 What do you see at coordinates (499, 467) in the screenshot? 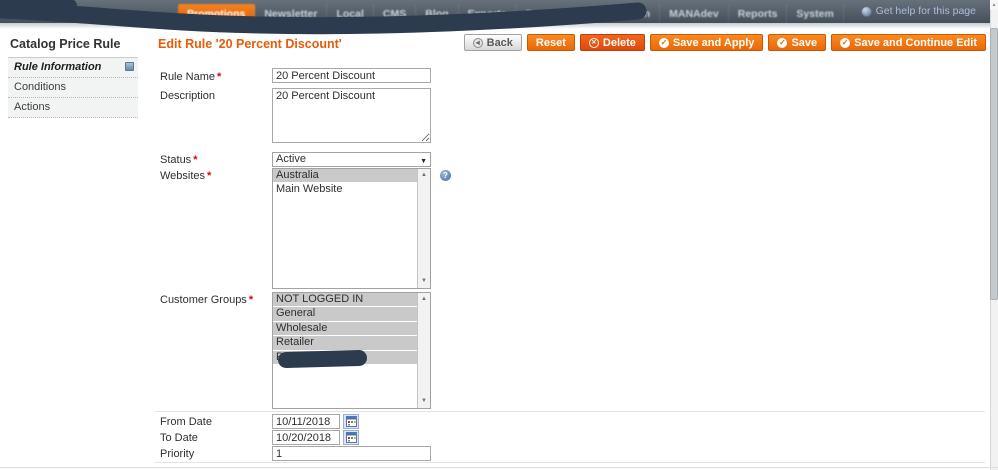
I see `content-bottom-border` at bounding box center [499, 467].